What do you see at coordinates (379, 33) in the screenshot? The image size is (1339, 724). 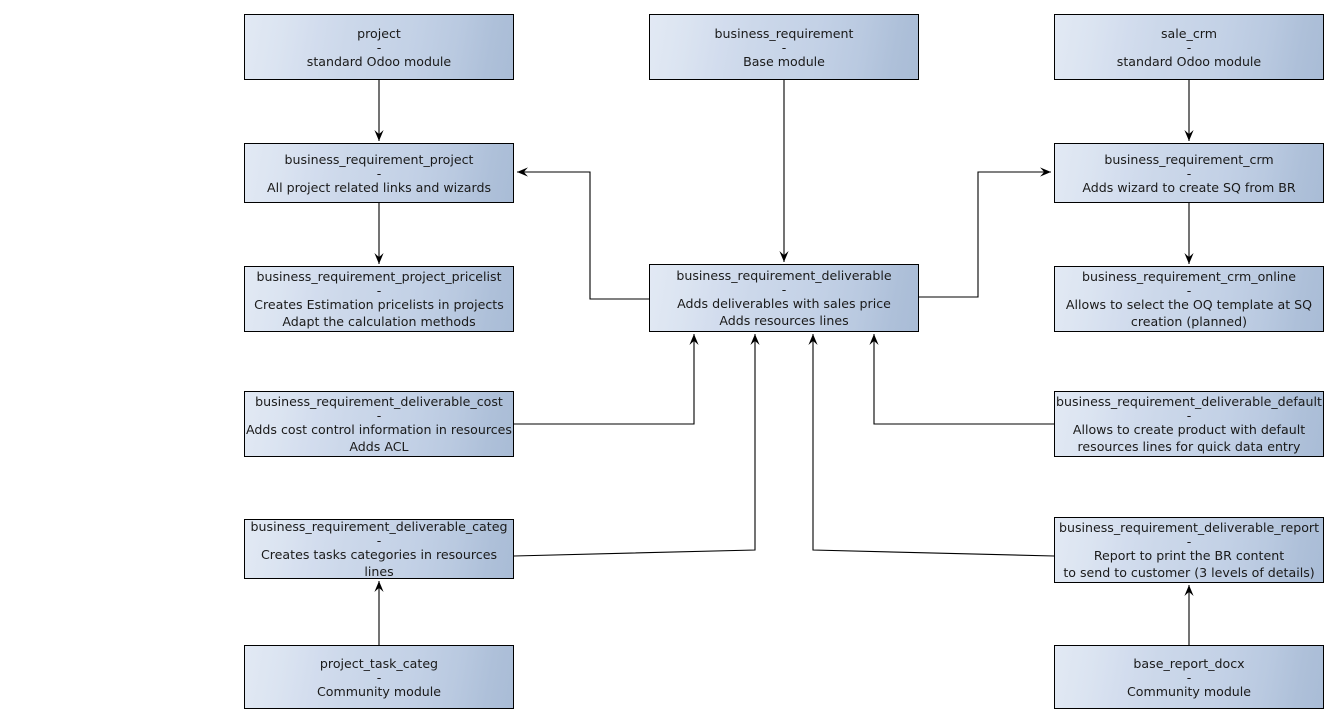 I see `module-name: project` at bounding box center [379, 33].